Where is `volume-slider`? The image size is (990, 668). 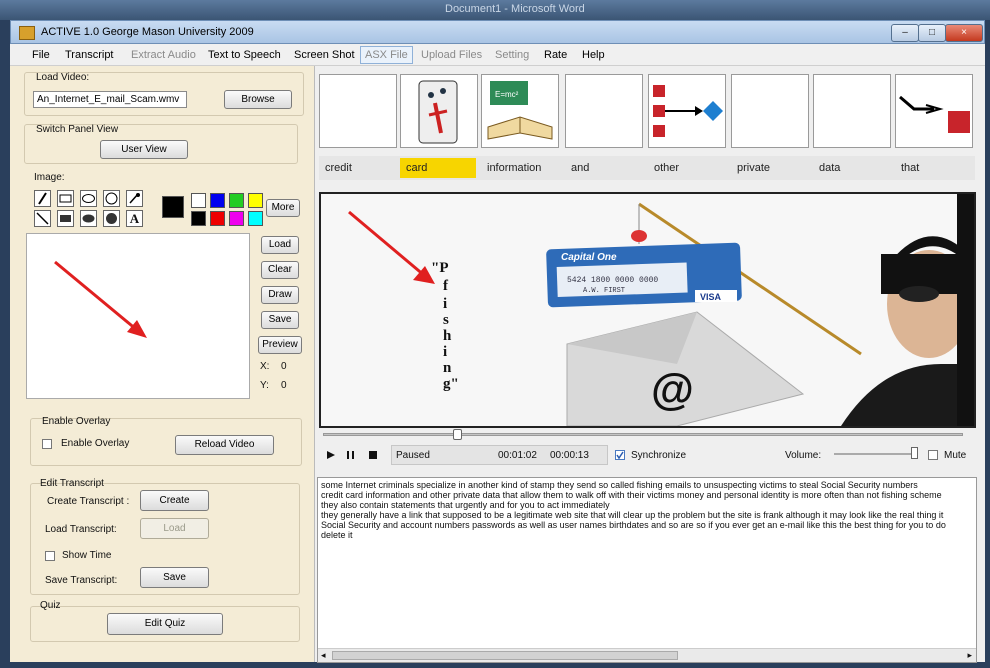 volume-slider is located at coordinates (876, 454).